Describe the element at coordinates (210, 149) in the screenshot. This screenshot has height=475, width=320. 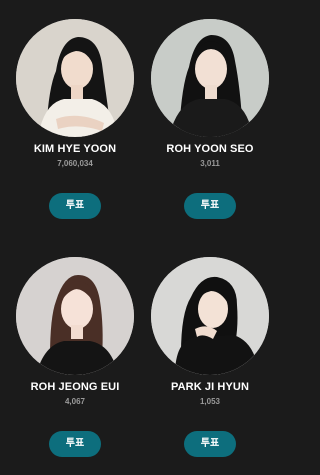
I see `candidate-name: ROH YOON SEO` at that location.